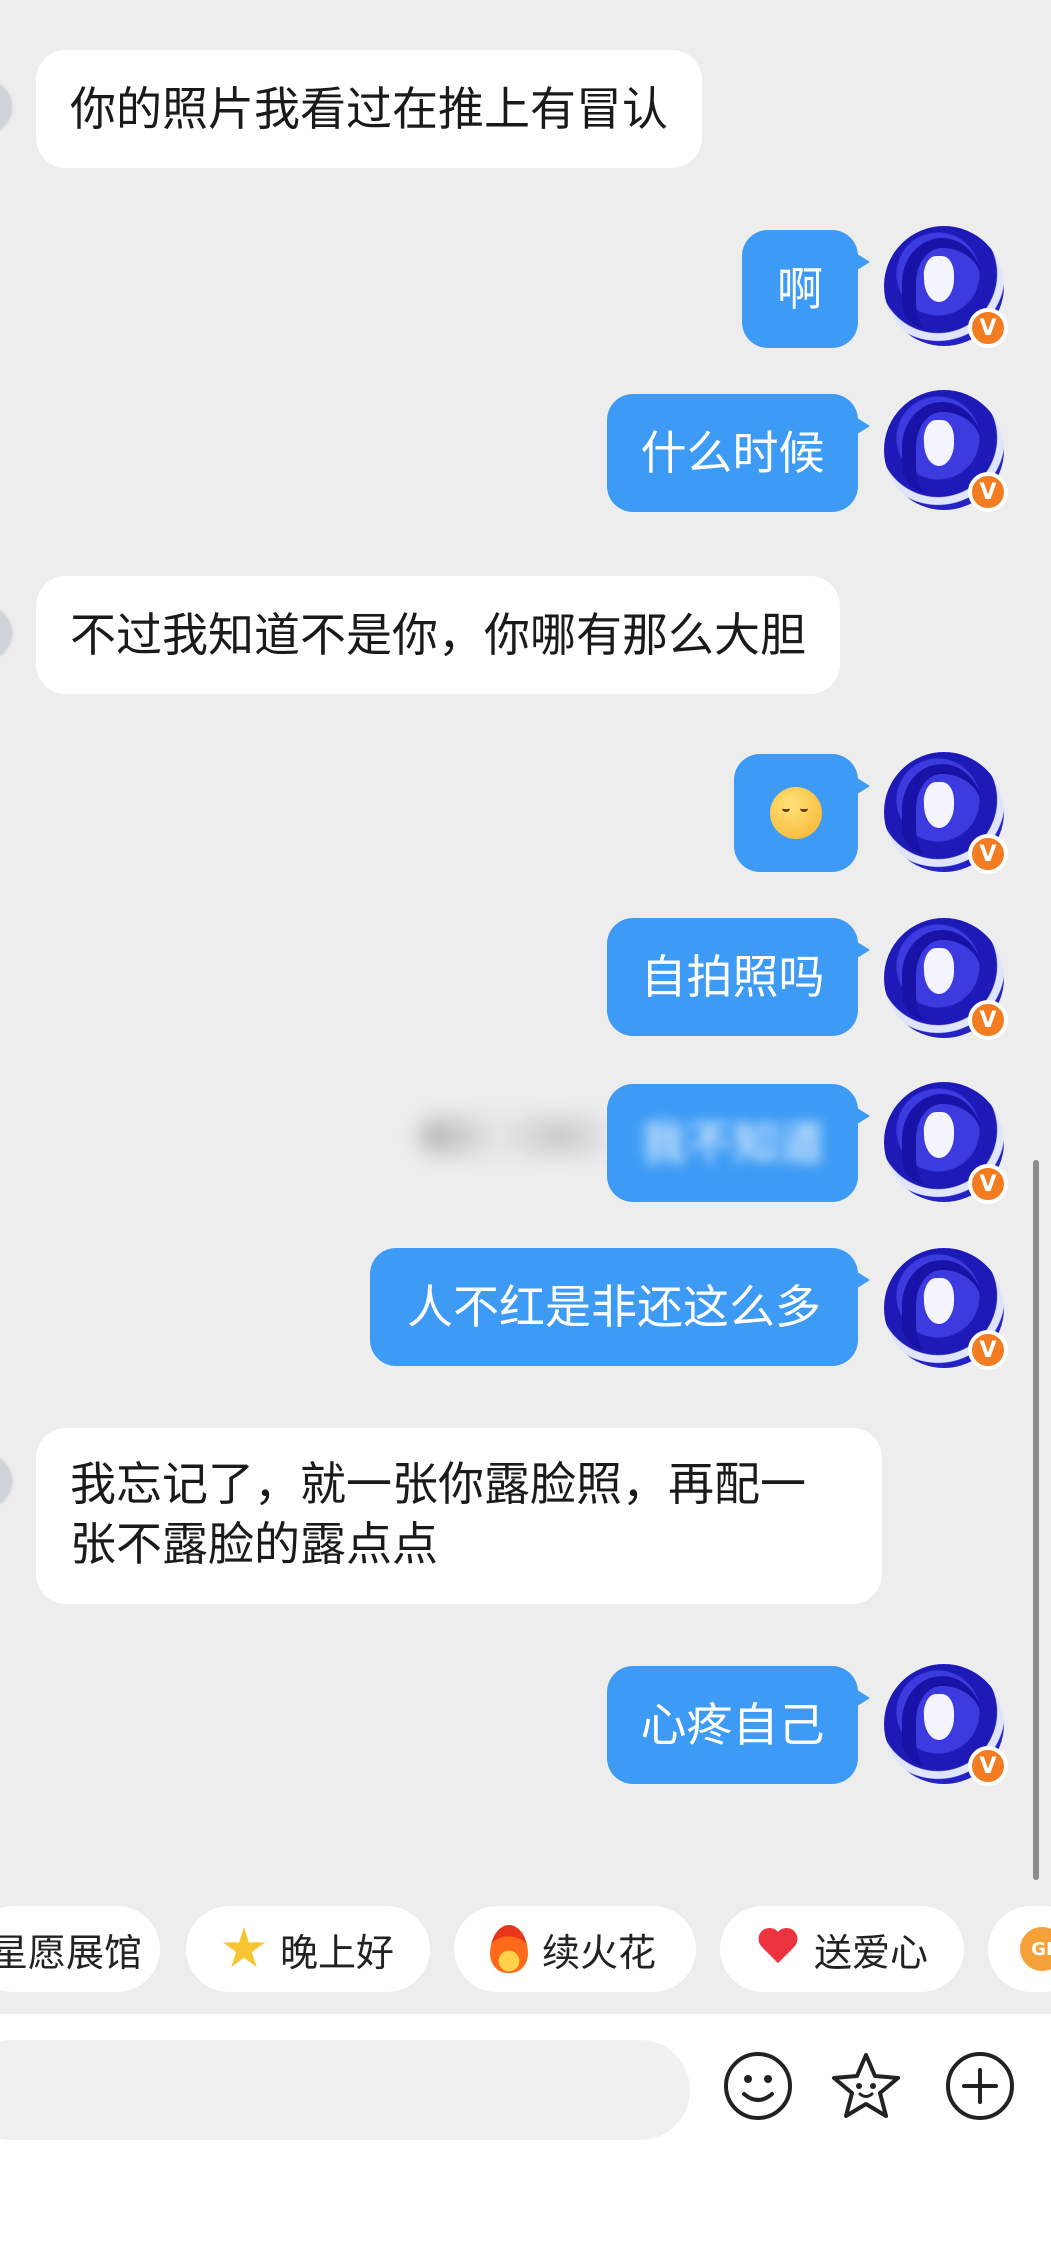 This screenshot has width=1051, height=2266. Describe the element at coordinates (758, 2086) in the screenshot. I see `smiley-icon` at that location.